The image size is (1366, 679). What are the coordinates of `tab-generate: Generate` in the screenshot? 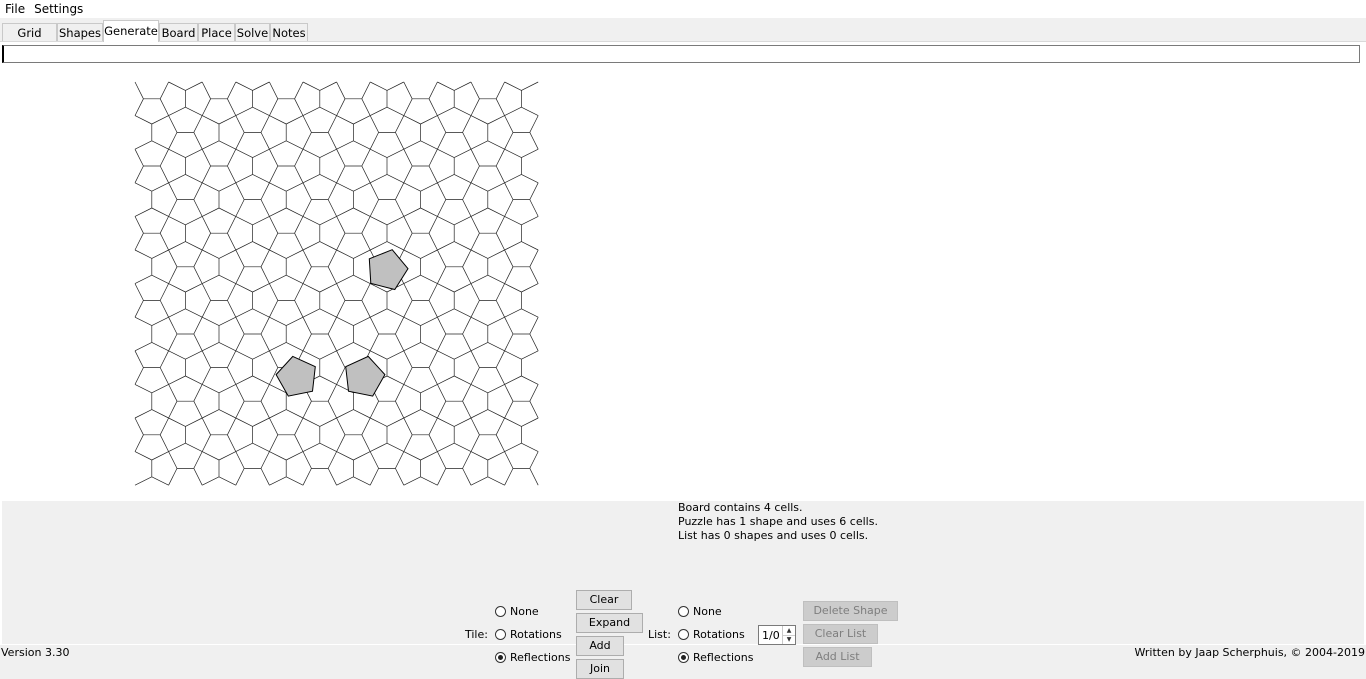 It's located at (131, 31).